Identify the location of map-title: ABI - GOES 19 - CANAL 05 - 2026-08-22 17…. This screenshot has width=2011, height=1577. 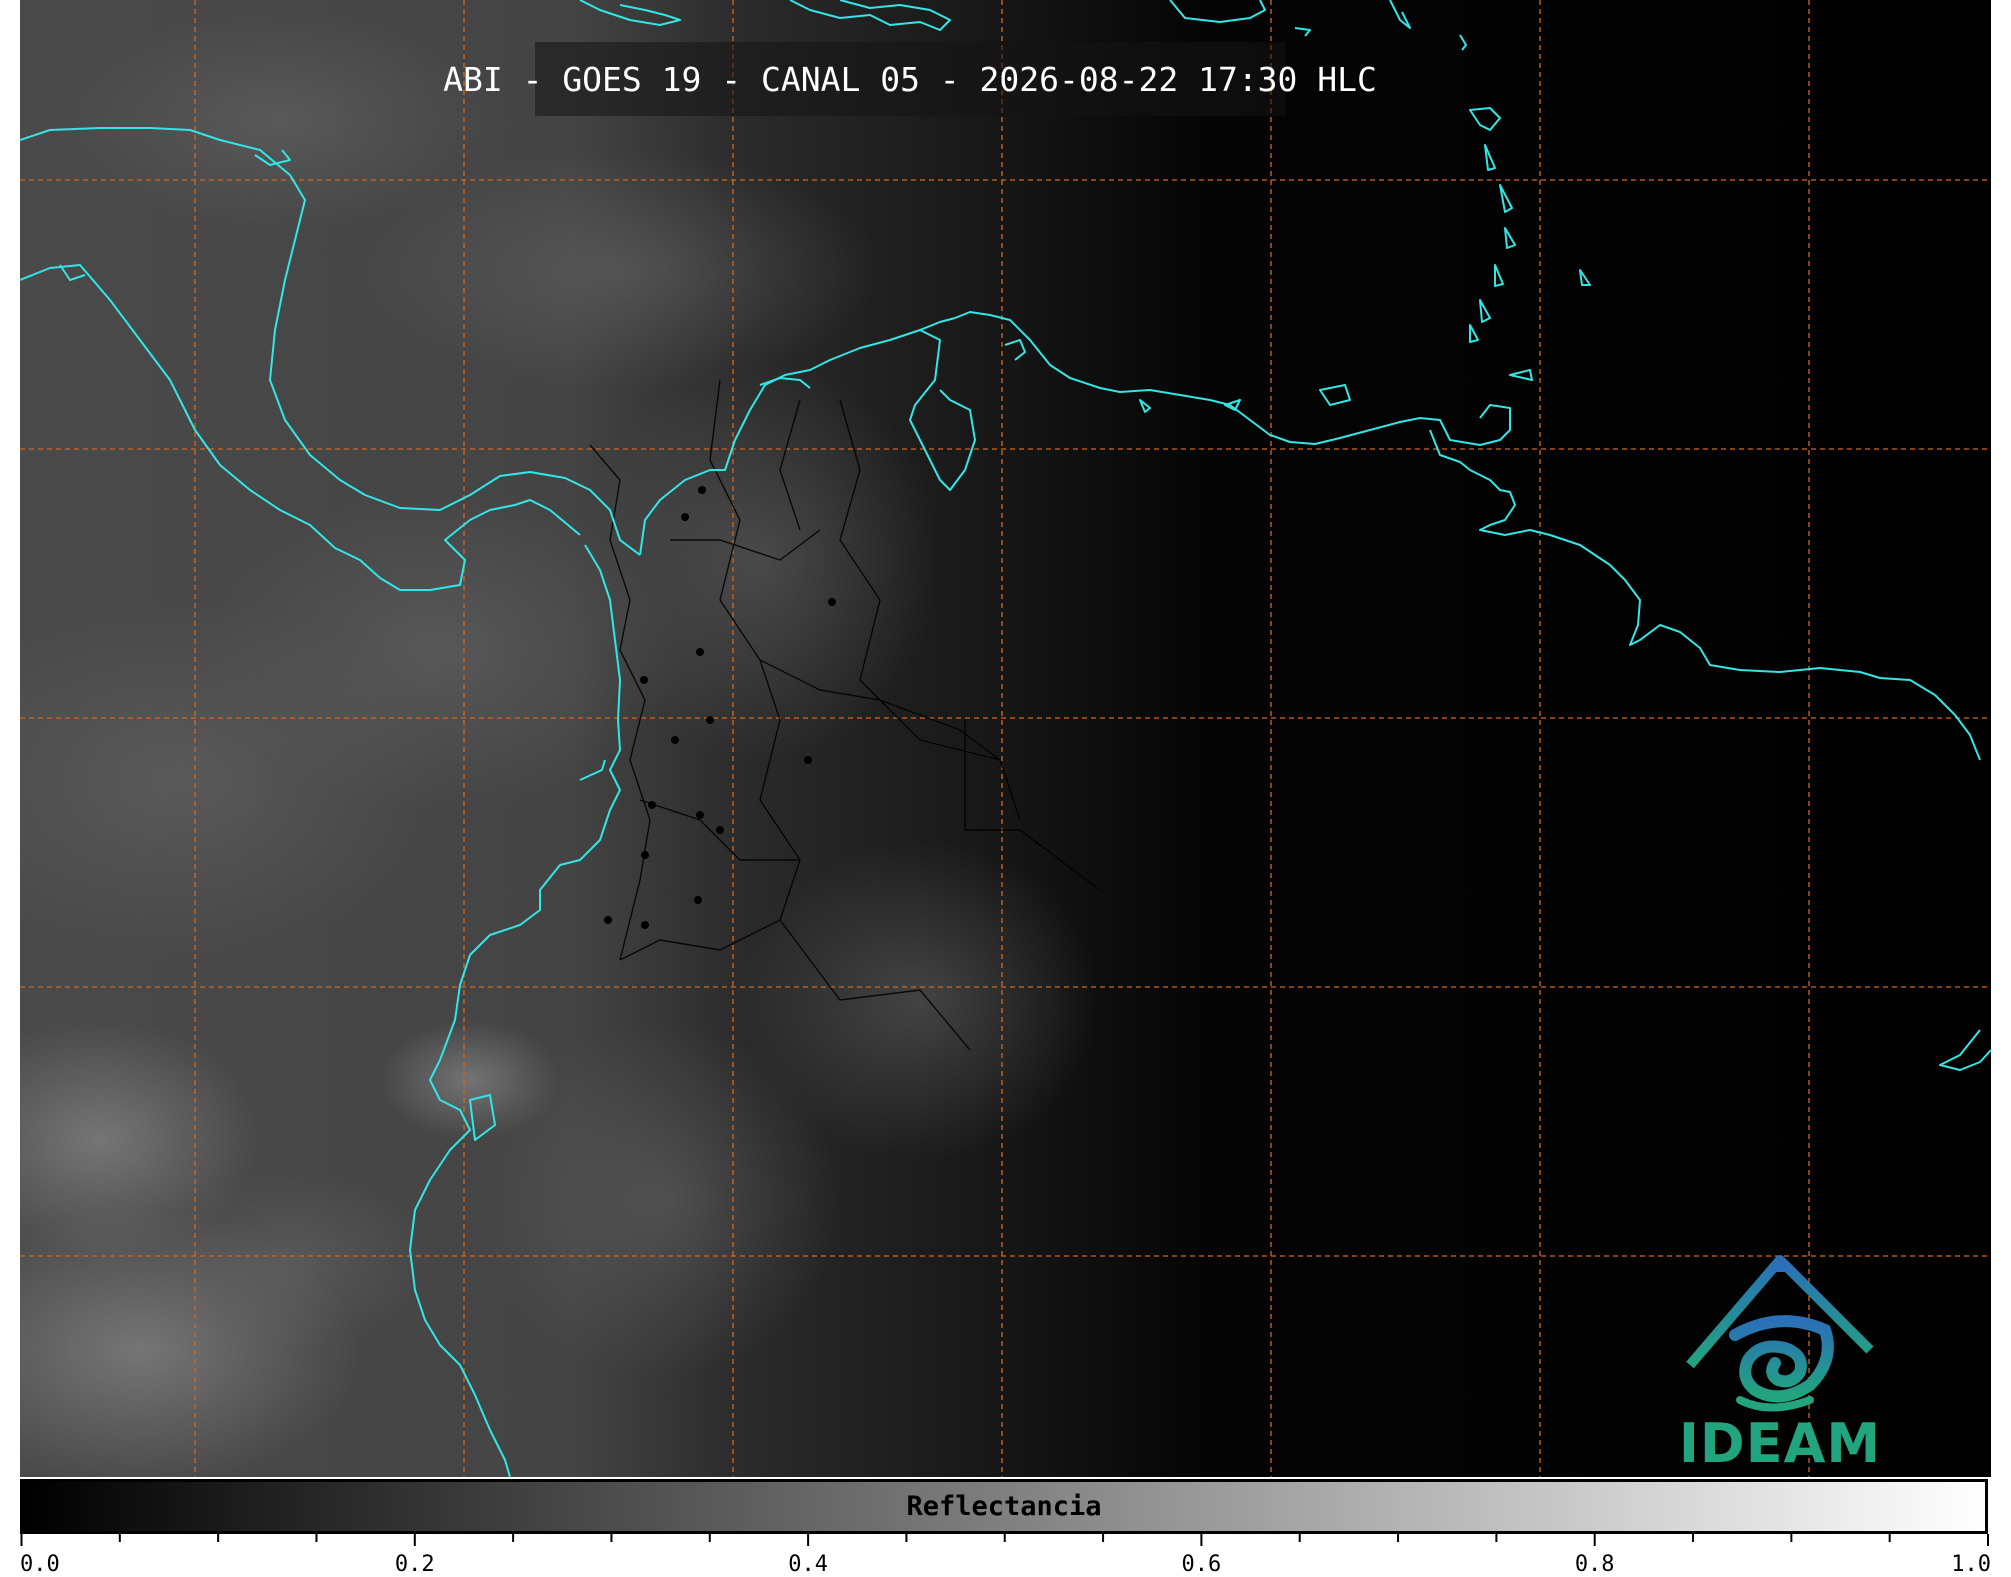
(910, 79).